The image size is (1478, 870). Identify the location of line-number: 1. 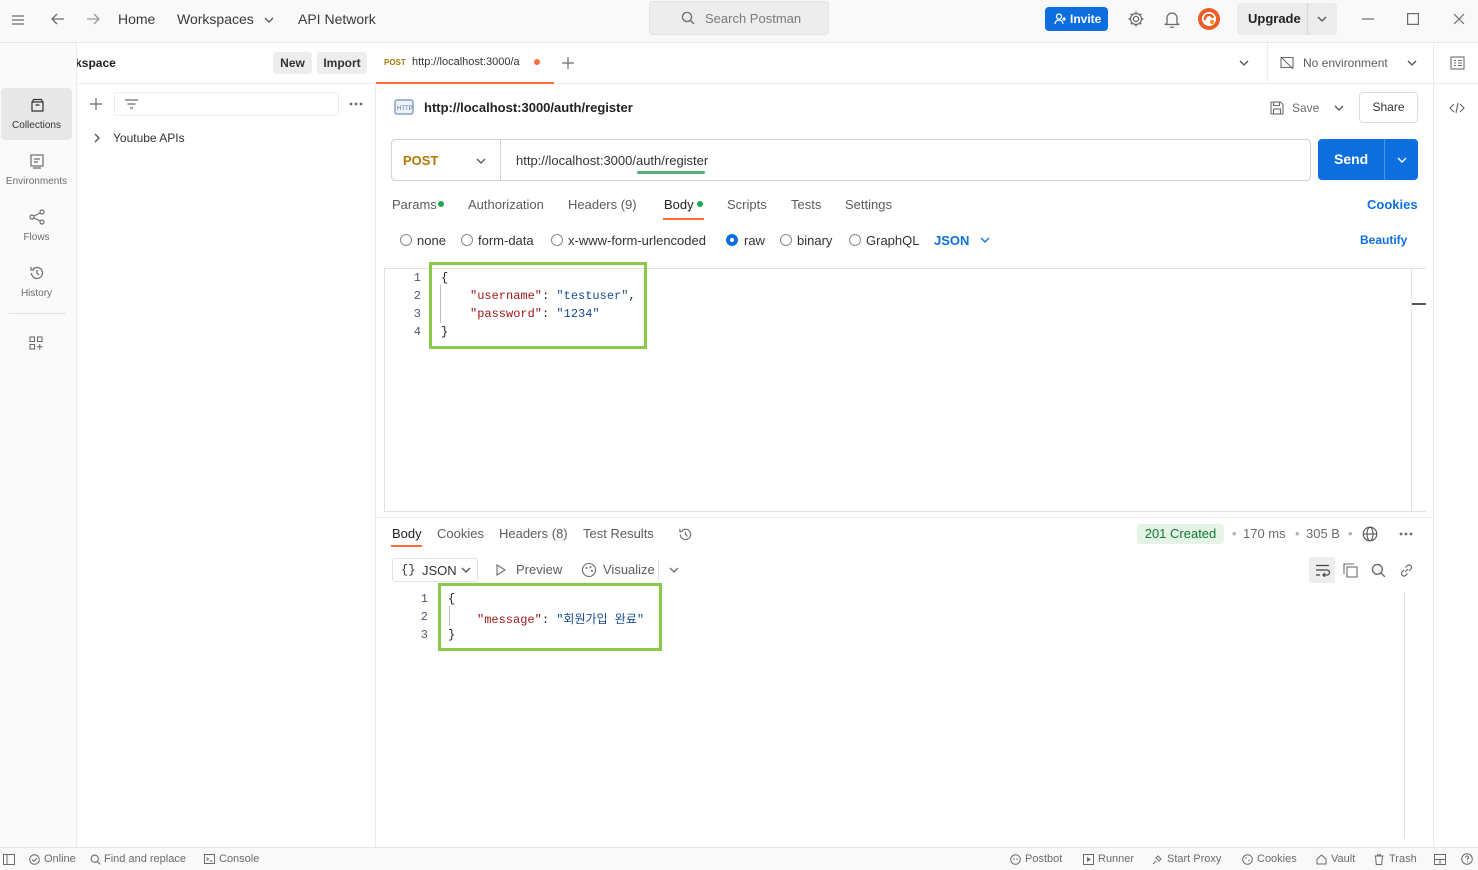
(417, 278).